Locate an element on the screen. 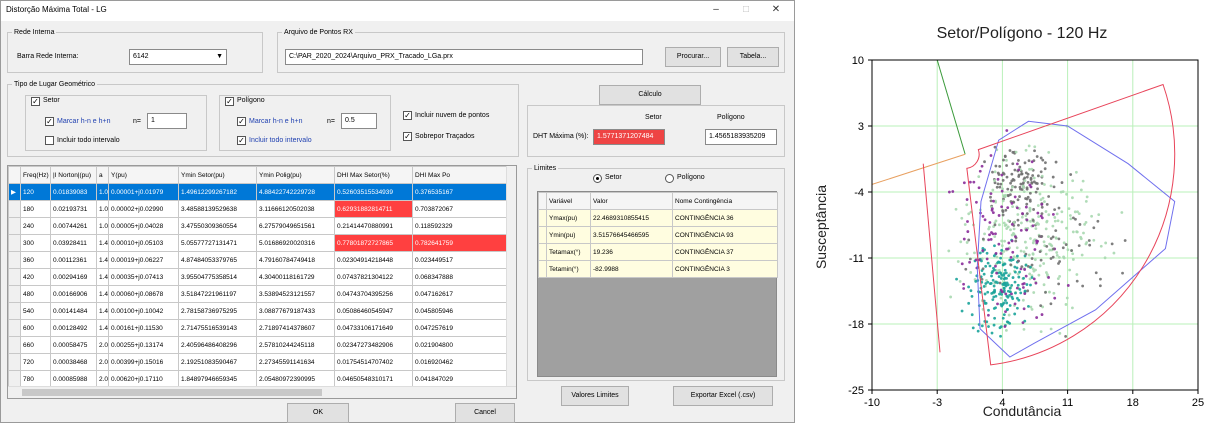 This screenshot has width=1214, height=424. poligono-n-input: 0.5 is located at coordinates (359, 121).